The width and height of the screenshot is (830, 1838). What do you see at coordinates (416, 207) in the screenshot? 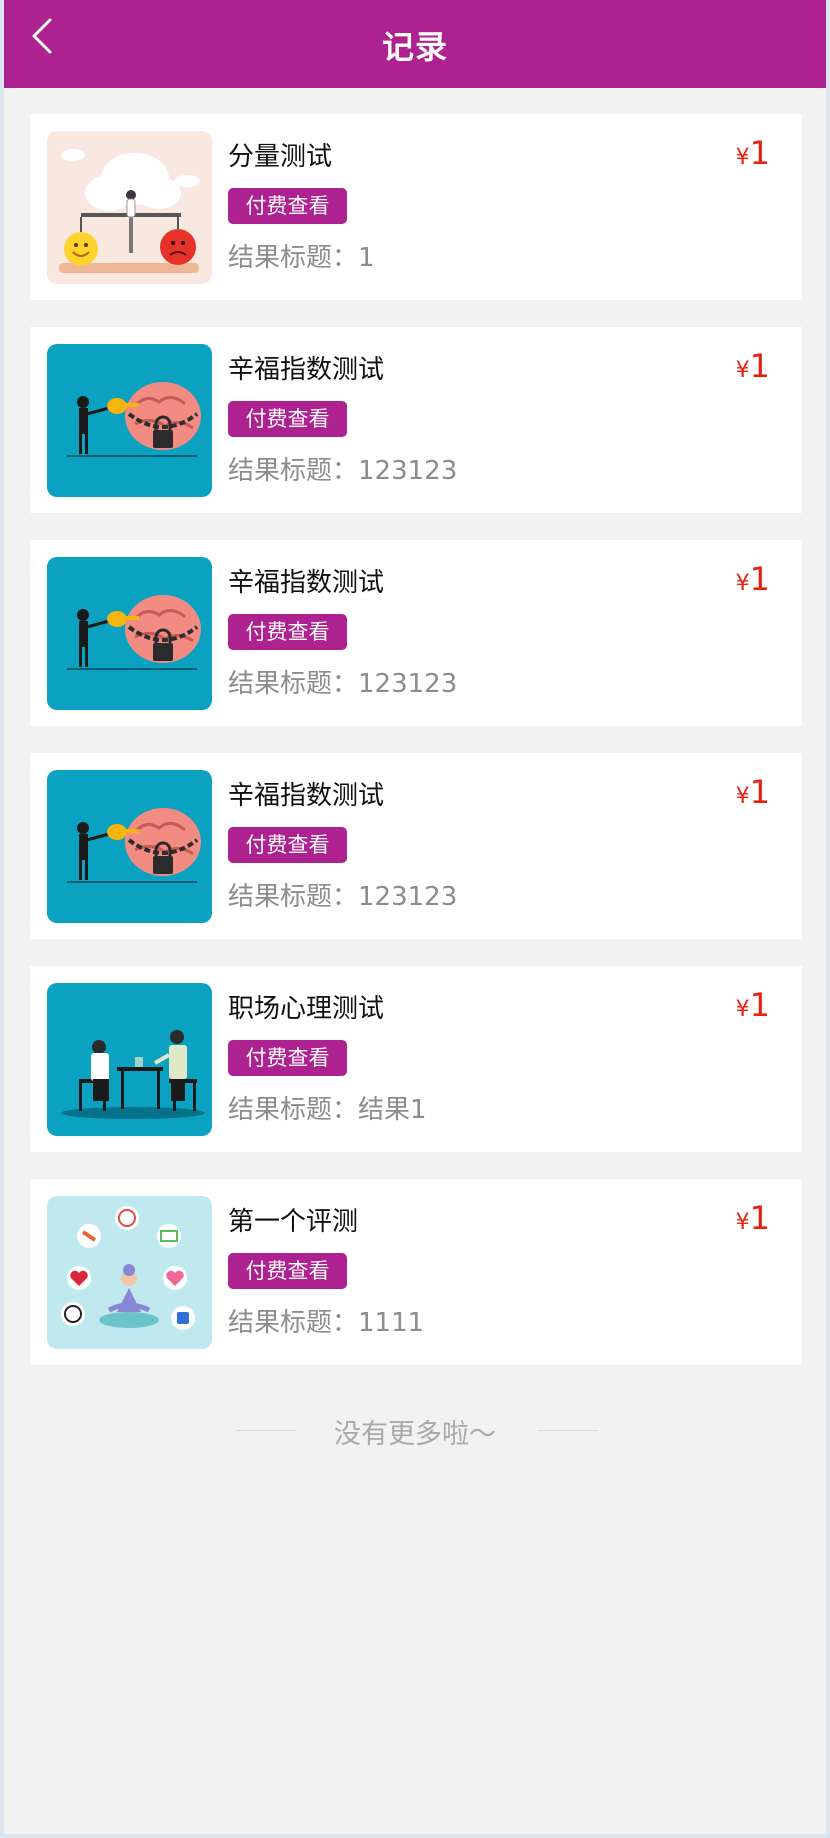
I see `record-card: 分量测试 ¥1 付费查看 结果标题：1` at bounding box center [416, 207].